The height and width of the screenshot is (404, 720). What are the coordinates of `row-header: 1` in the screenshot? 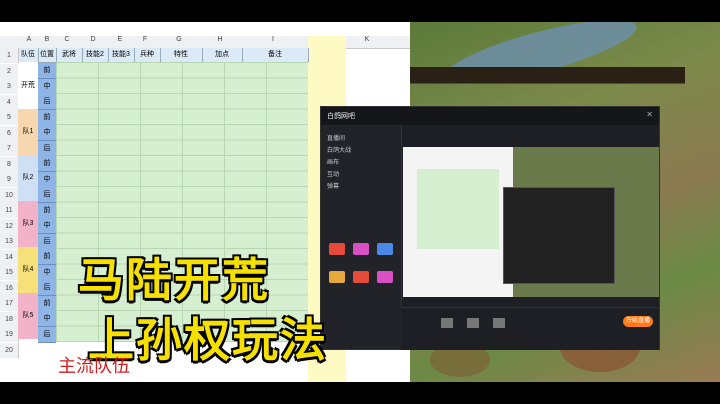 It's located at (9, 55).